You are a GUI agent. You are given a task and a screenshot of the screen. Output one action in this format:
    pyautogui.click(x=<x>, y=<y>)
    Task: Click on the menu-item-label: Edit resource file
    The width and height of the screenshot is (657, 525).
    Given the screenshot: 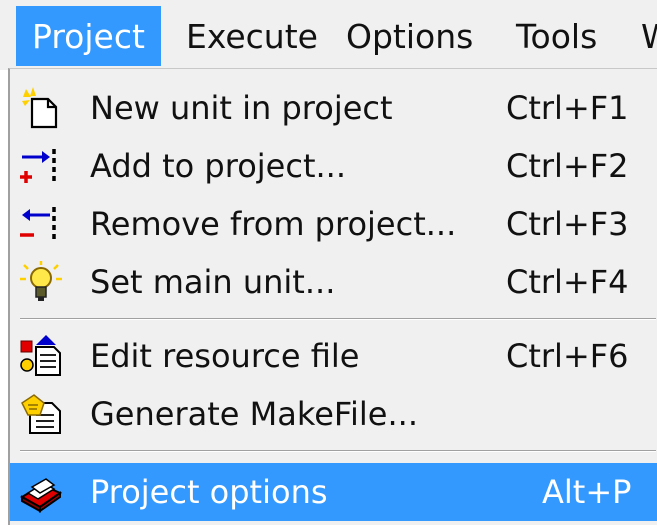 What is the action you would take?
    pyautogui.click(x=225, y=356)
    